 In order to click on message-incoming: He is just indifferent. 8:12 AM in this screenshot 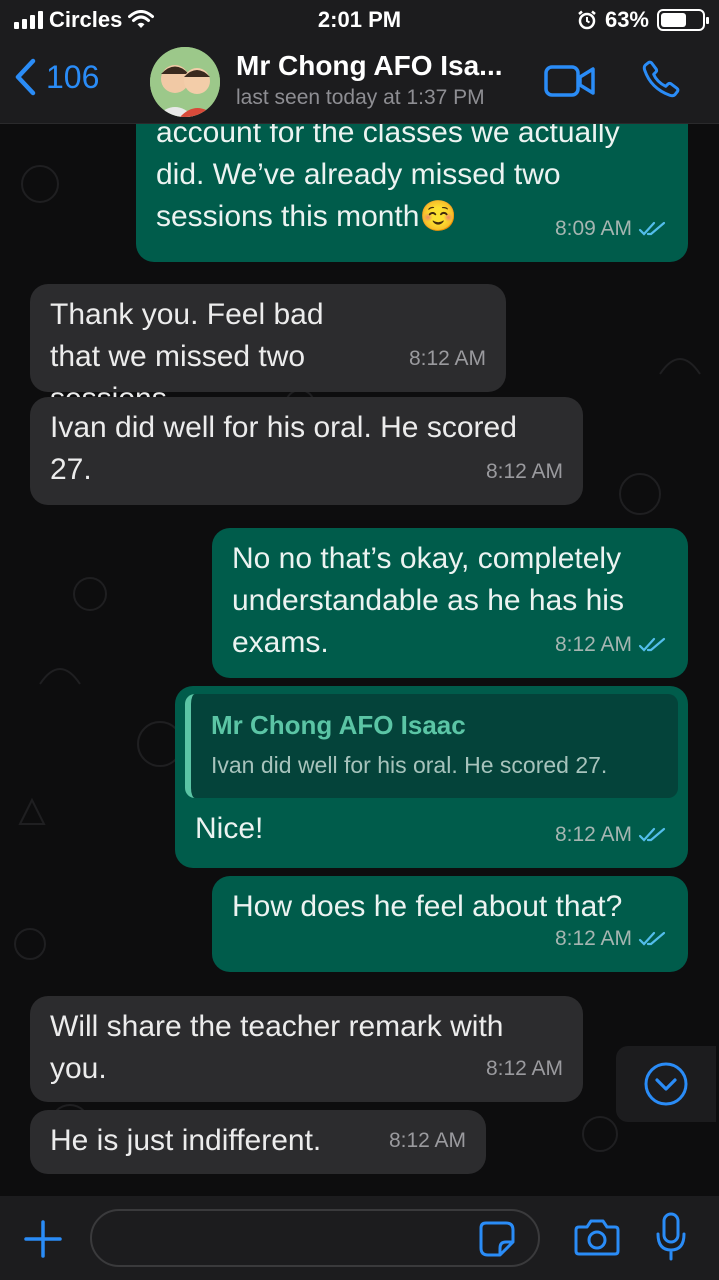, I will do `click(258, 1142)`.